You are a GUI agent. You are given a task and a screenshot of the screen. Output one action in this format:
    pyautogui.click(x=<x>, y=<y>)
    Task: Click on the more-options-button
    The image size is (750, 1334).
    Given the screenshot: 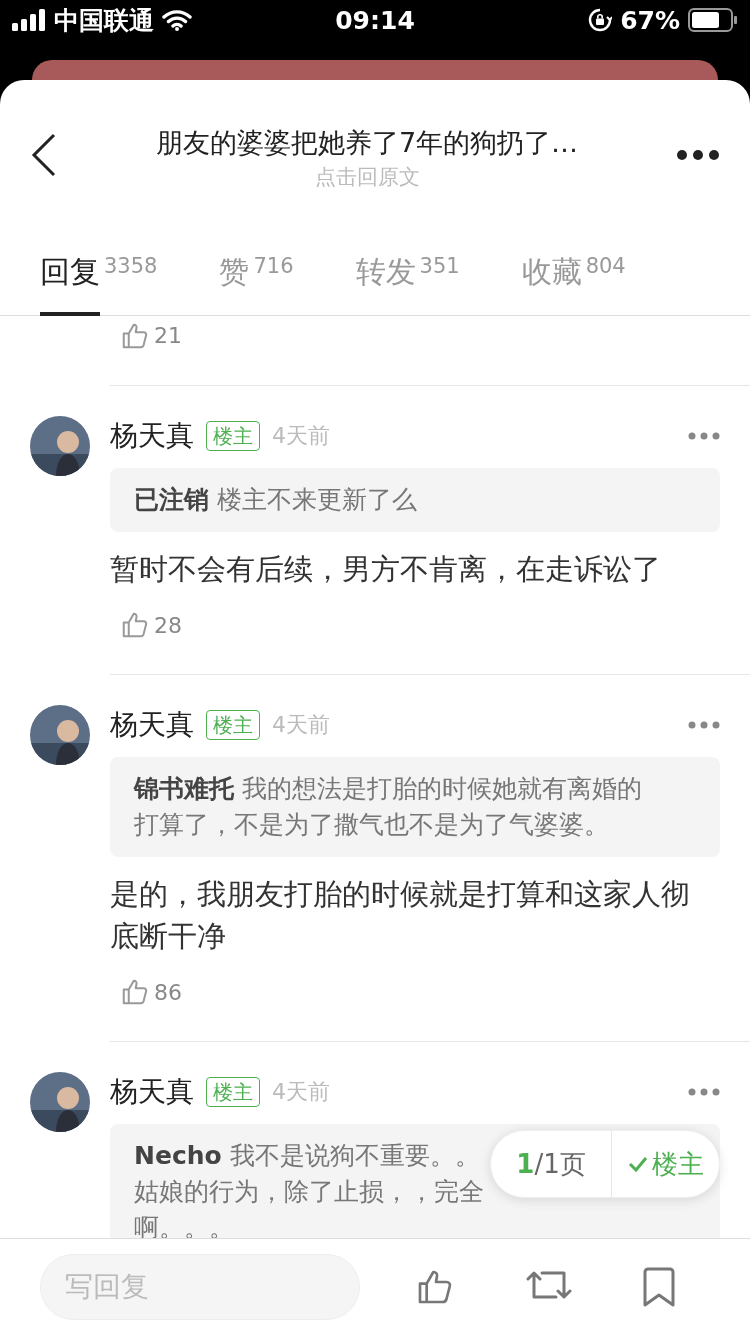 What is the action you would take?
    pyautogui.click(x=698, y=155)
    